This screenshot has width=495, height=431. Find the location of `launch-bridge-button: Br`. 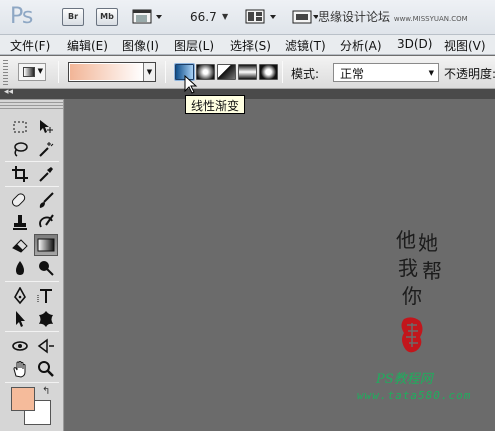

launch-bridge-button: Br is located at coordinates (73, 17).